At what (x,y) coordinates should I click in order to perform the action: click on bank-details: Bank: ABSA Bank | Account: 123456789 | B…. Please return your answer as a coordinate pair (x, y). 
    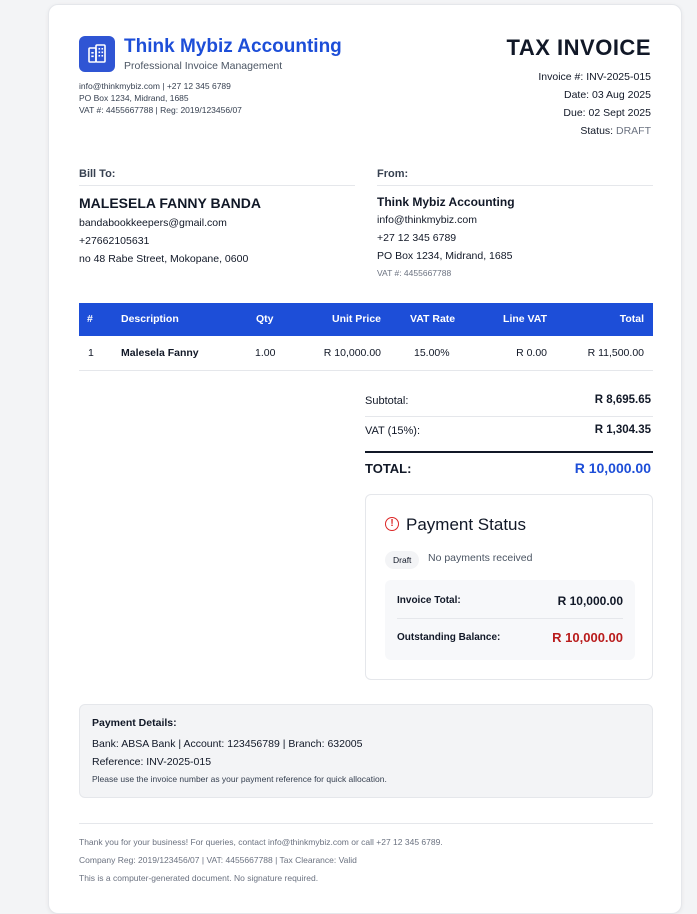
    Looking at the image, I should click on (227, 744).